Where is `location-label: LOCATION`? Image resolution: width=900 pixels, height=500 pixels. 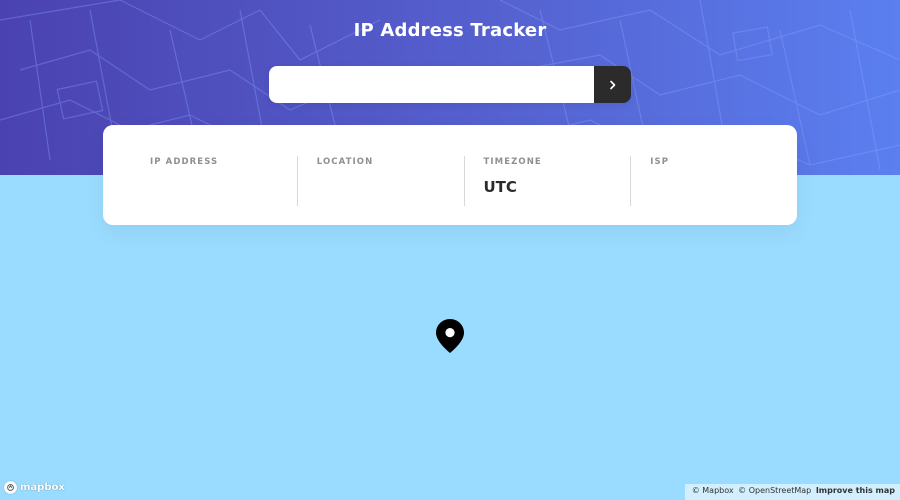
location-label: LOCATION is located at coordinates (345, 162).